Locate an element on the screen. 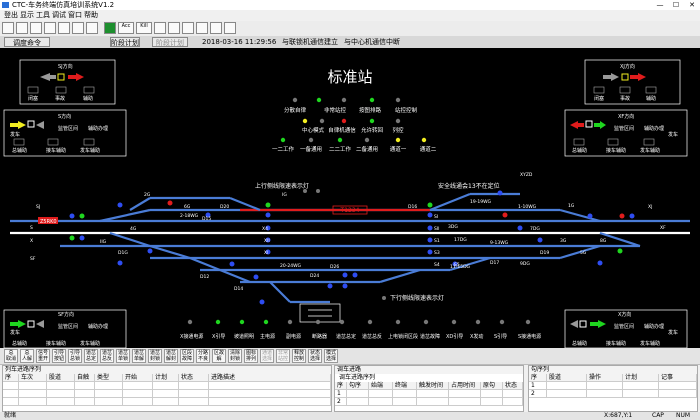 Image resolution: width=700 pixels, height=420 pixels. column-header: 自触 is located at coordinates (85, 378).